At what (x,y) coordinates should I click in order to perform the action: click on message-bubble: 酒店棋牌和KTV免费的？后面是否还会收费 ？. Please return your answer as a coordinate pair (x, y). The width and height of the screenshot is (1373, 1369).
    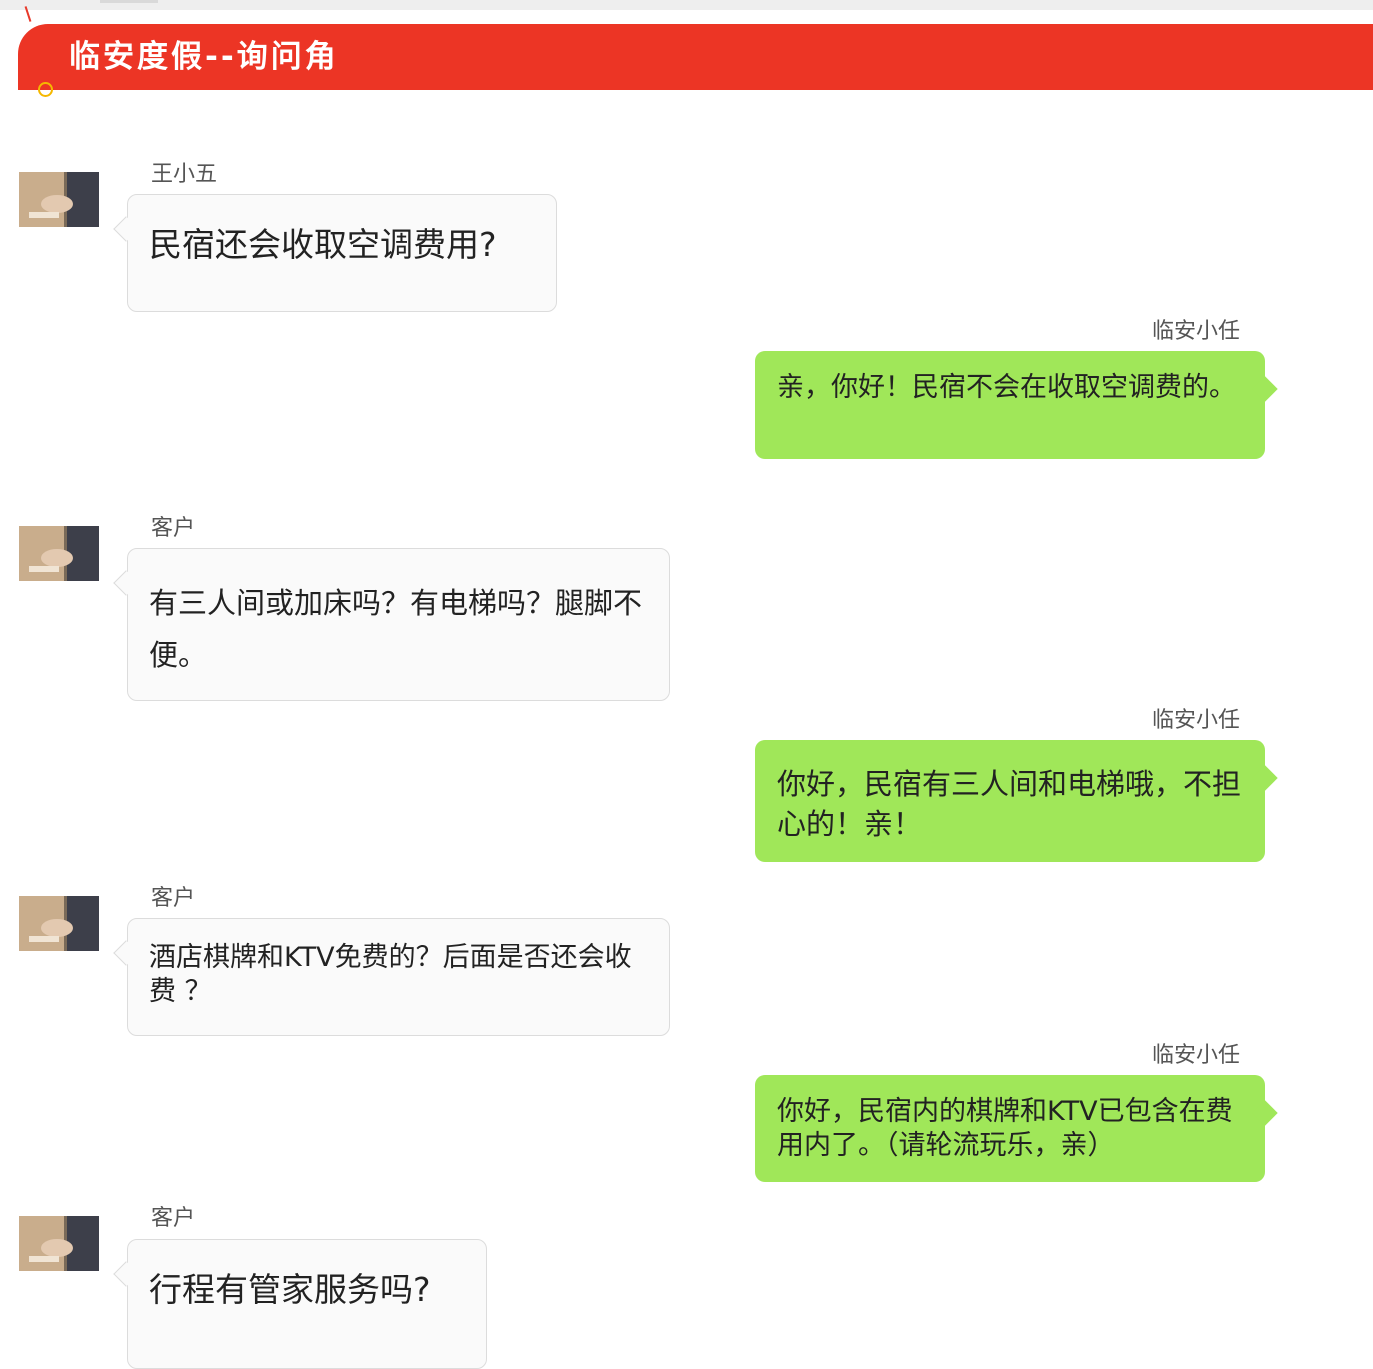
    Looking at the image, I should click on (391, 977).